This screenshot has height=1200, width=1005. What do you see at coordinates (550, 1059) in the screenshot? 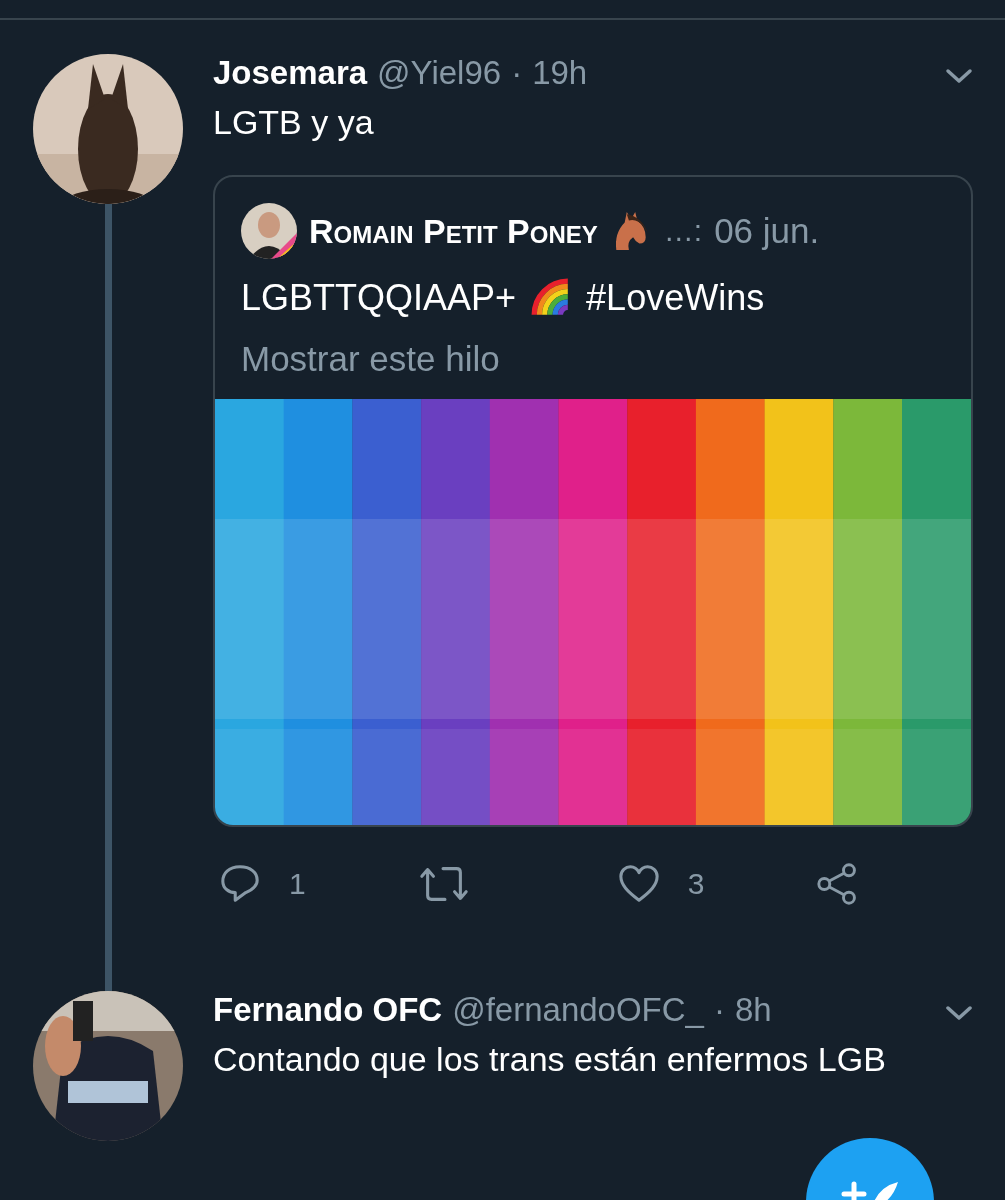
I see `tweet-text: Contando que los trans están enfermos LGB` at bounding box center [550, 1059].